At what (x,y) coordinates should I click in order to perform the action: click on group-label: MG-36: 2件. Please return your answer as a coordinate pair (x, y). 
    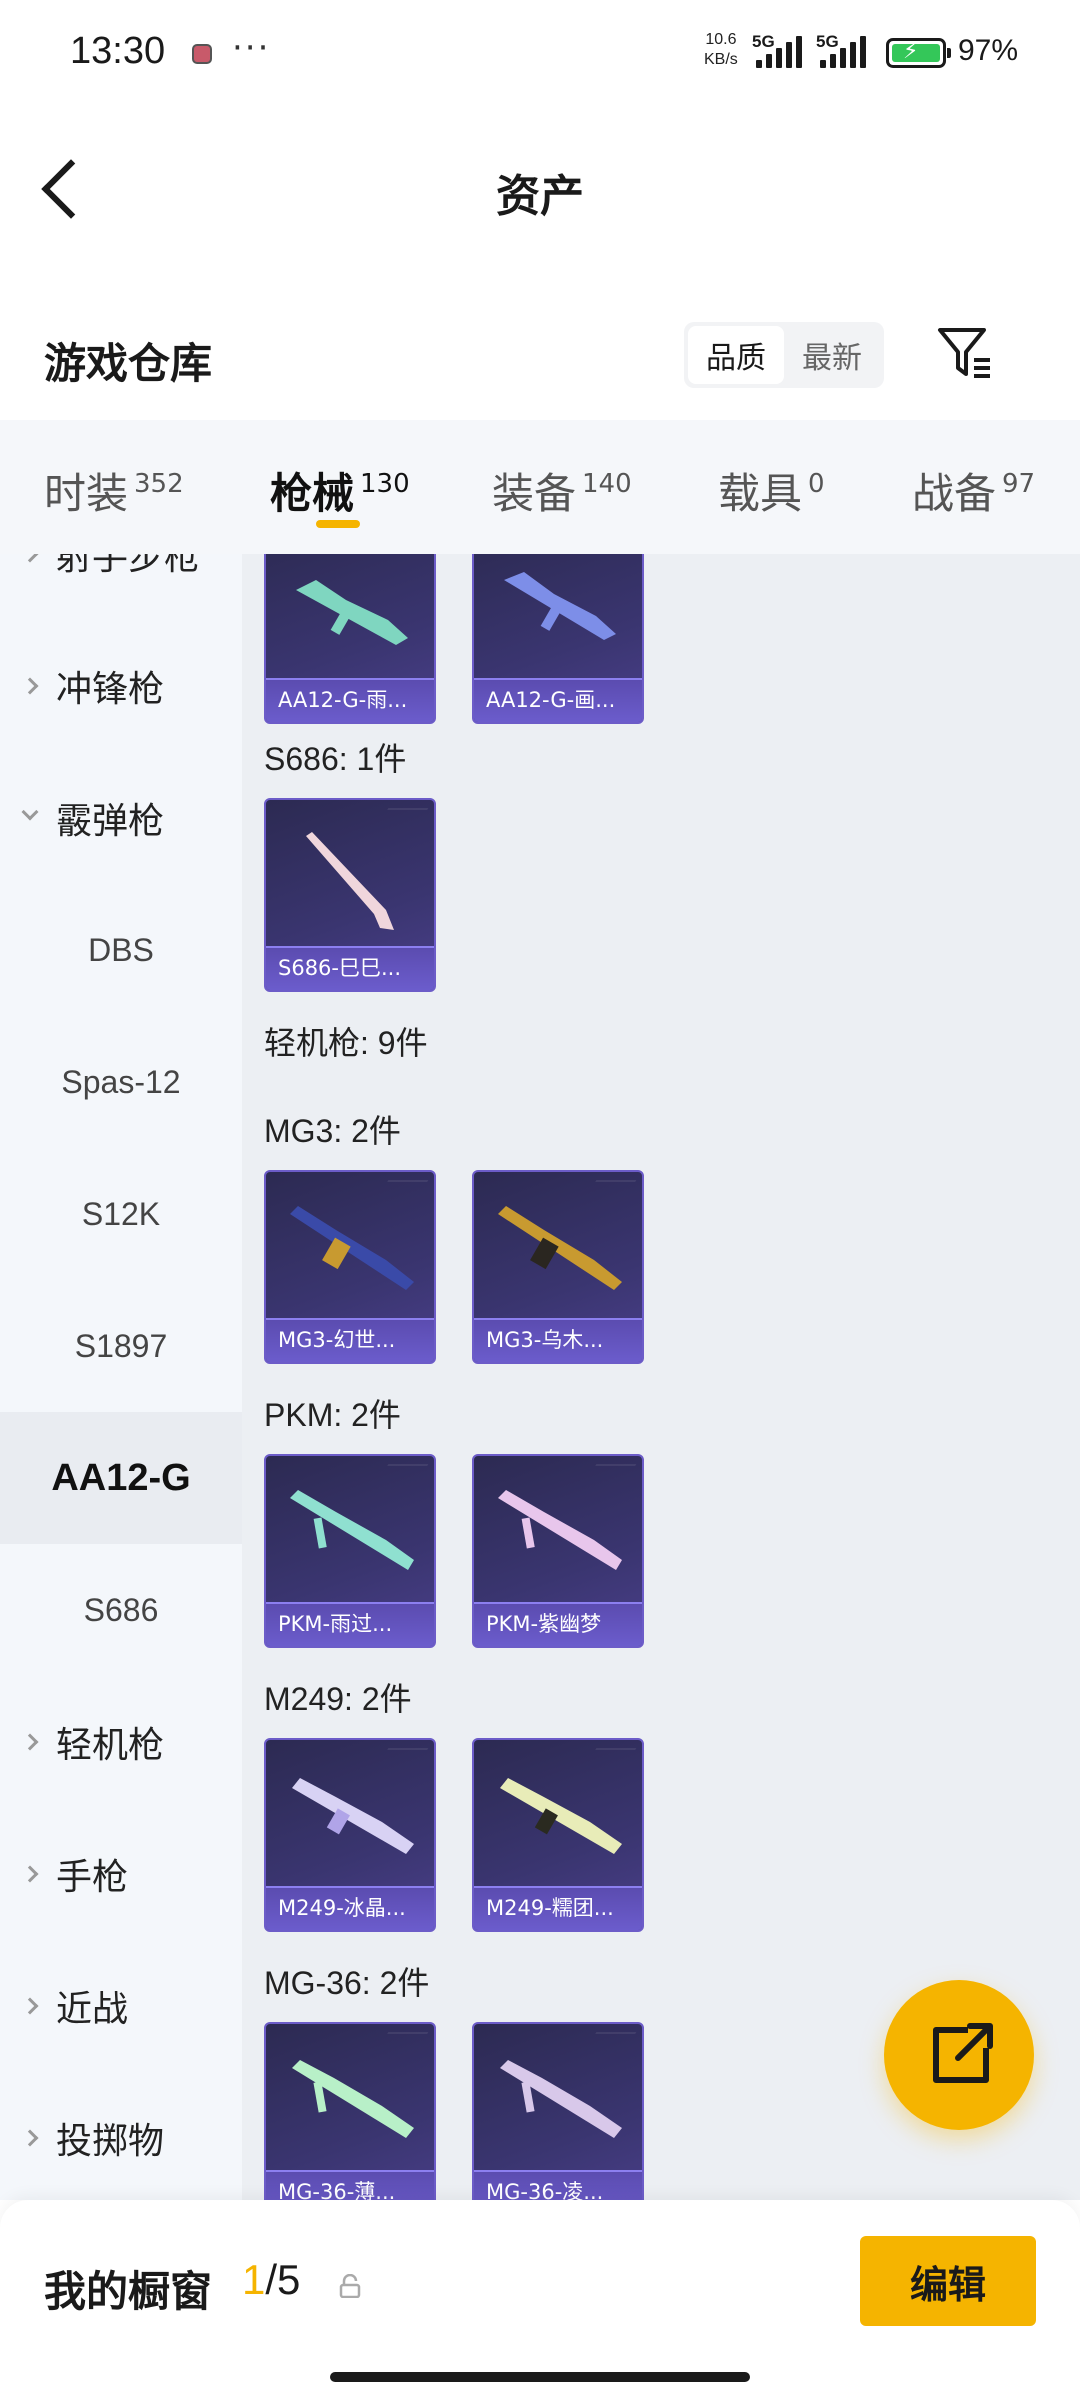
    Looking at the image, I should click on (347, 1983).